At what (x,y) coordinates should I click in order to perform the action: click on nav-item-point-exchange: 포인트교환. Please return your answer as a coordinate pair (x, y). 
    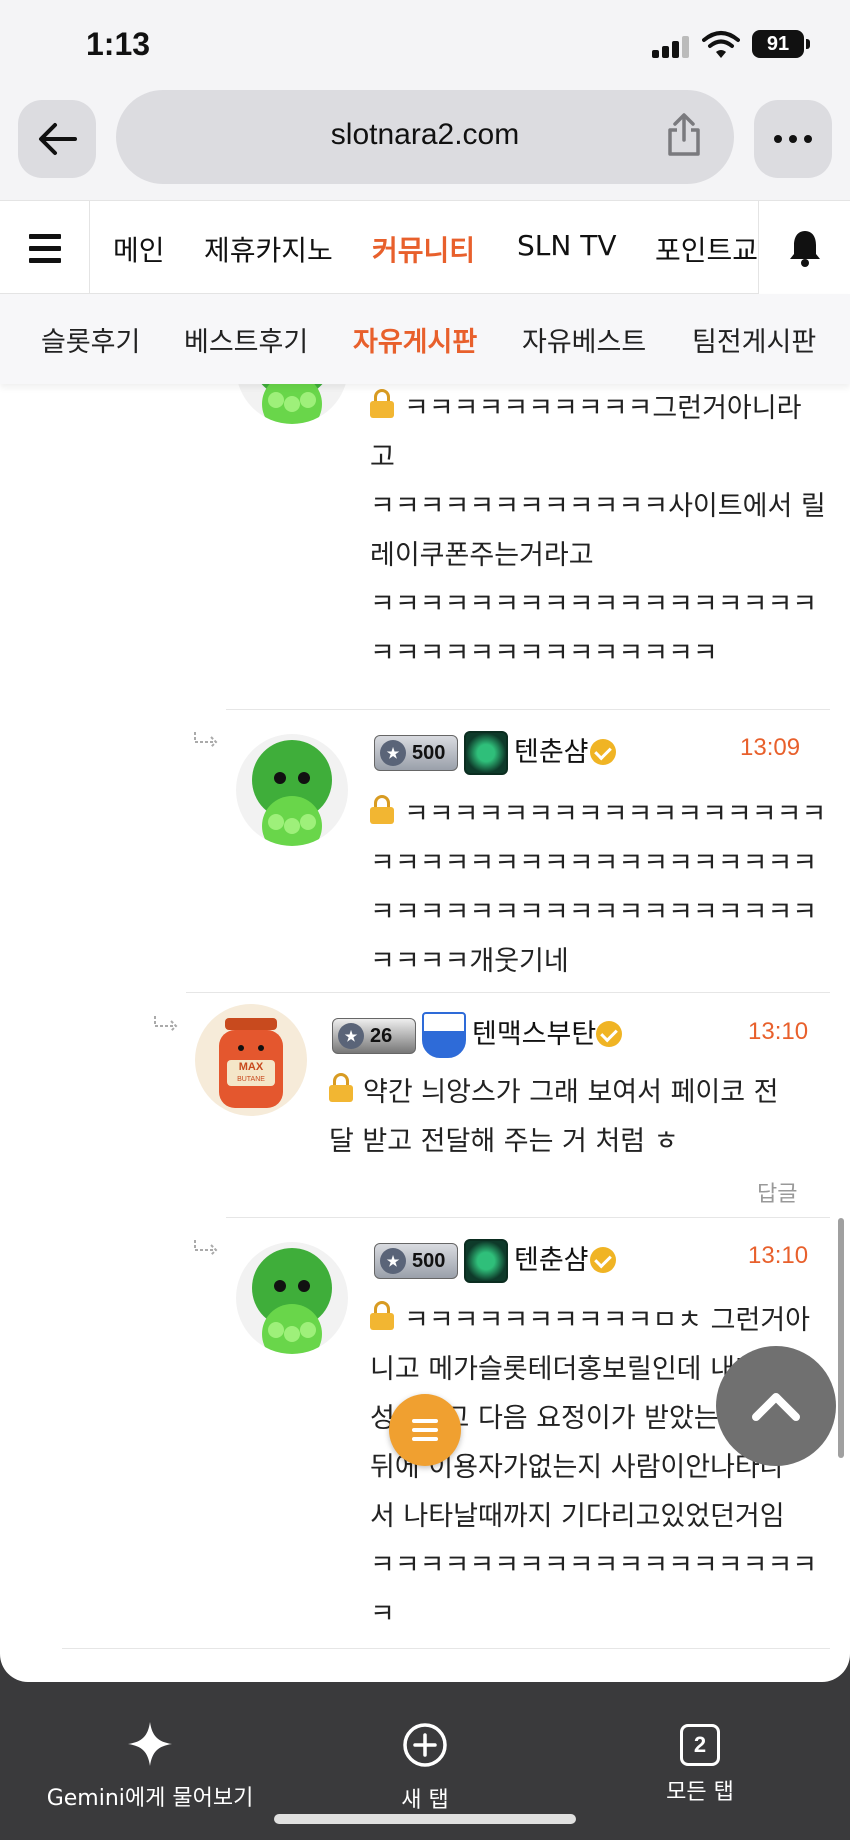
    Looking at the image, I should click on (706, 249).